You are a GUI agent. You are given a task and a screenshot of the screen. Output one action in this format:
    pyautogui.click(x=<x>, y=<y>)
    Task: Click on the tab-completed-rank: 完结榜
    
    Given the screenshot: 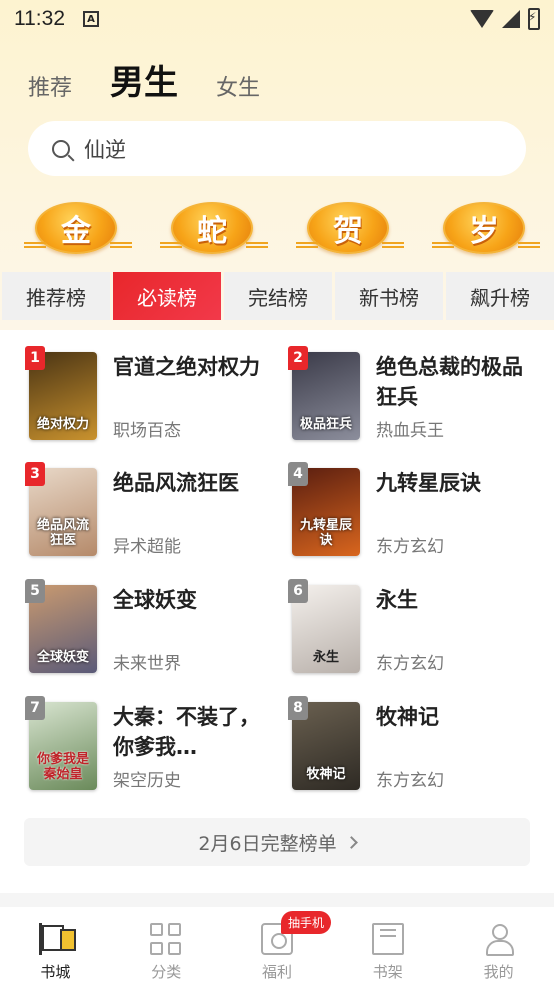 What is the action you would take?
    pyautogui.click(x=278, y=296)
    